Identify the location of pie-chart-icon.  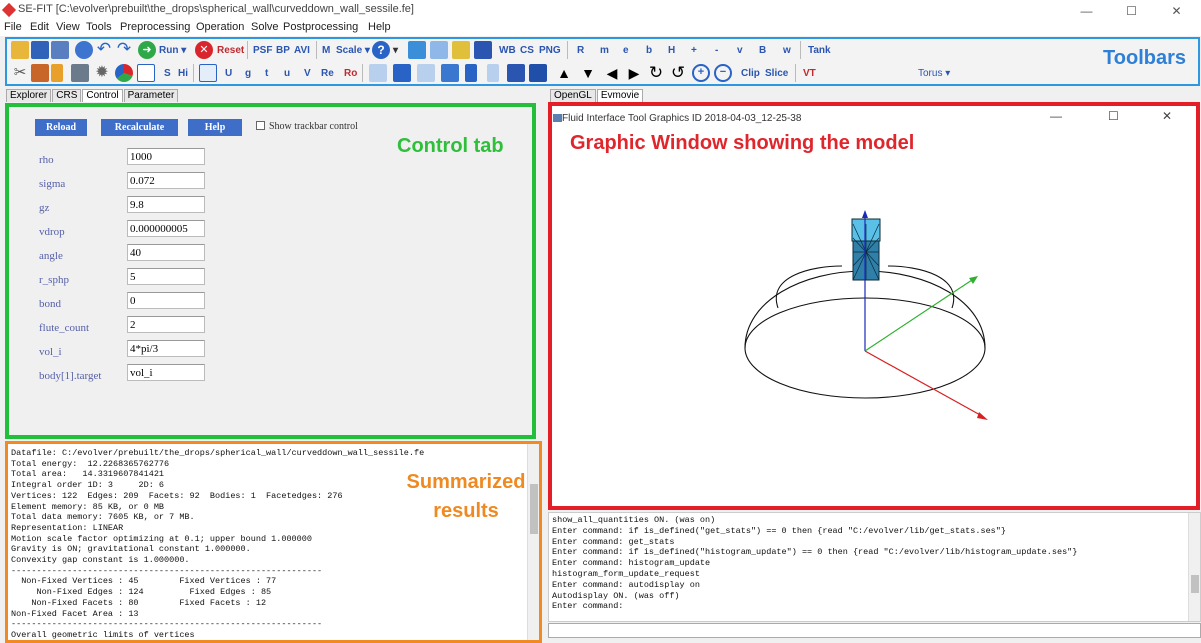
(124, 73).